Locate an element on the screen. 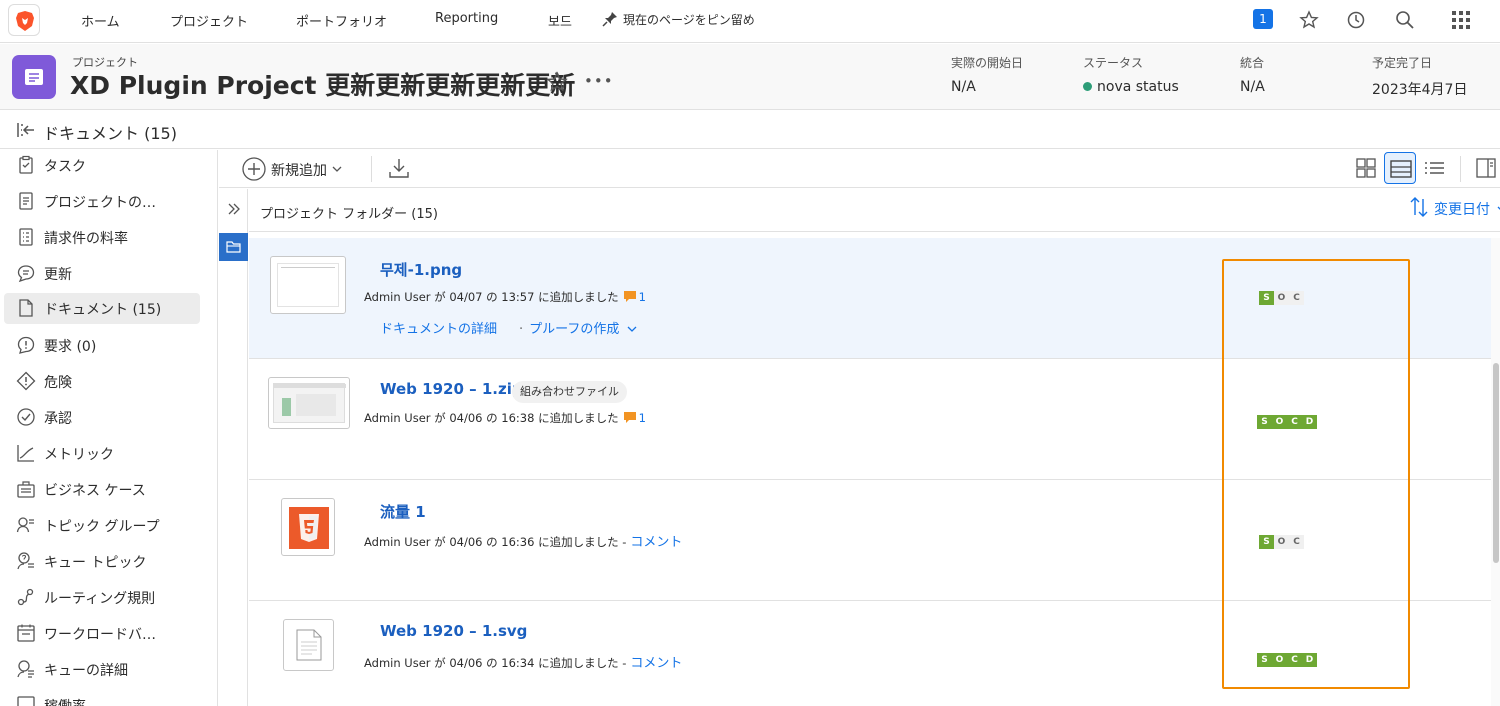  sidebar-item-billing-rates: 請求件の料率 is located at coordinates (102, 237).